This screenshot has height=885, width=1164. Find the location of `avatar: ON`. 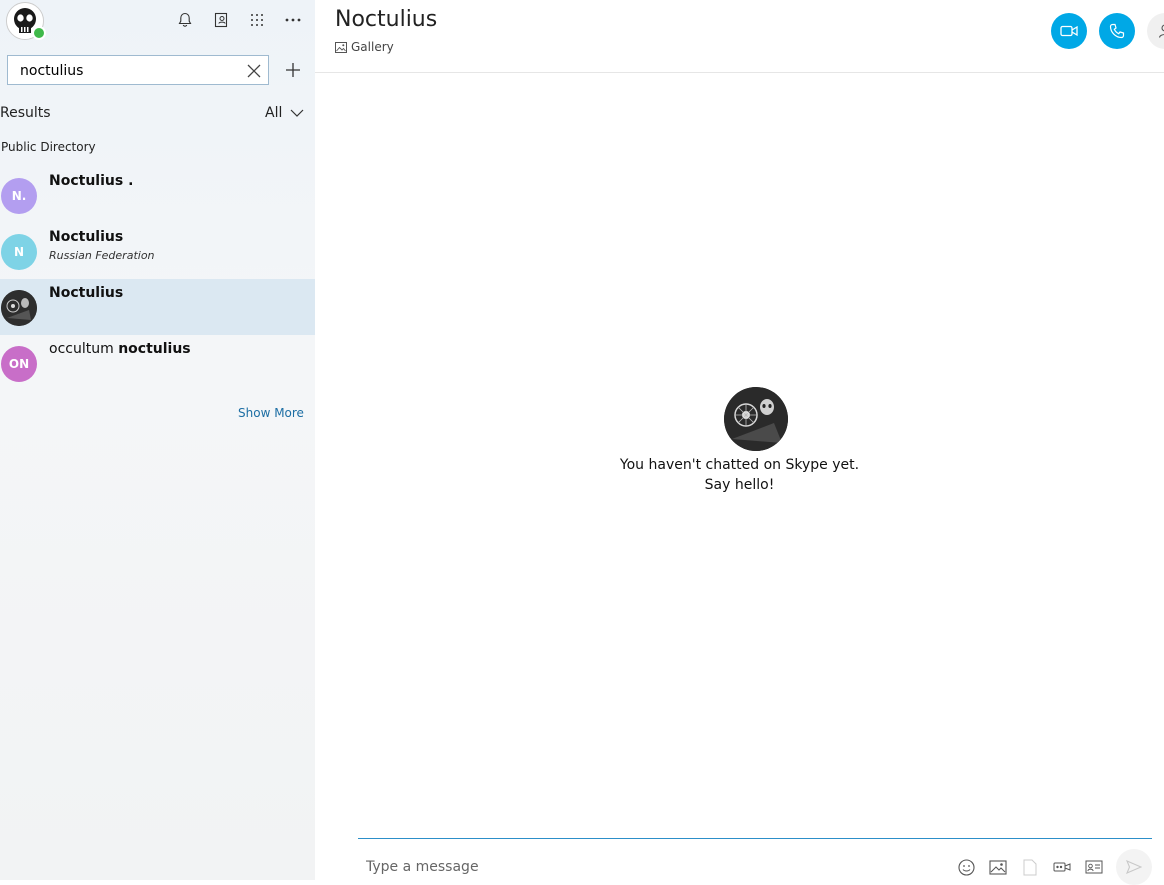

avatar: ON is located at coordinates (19, 364).